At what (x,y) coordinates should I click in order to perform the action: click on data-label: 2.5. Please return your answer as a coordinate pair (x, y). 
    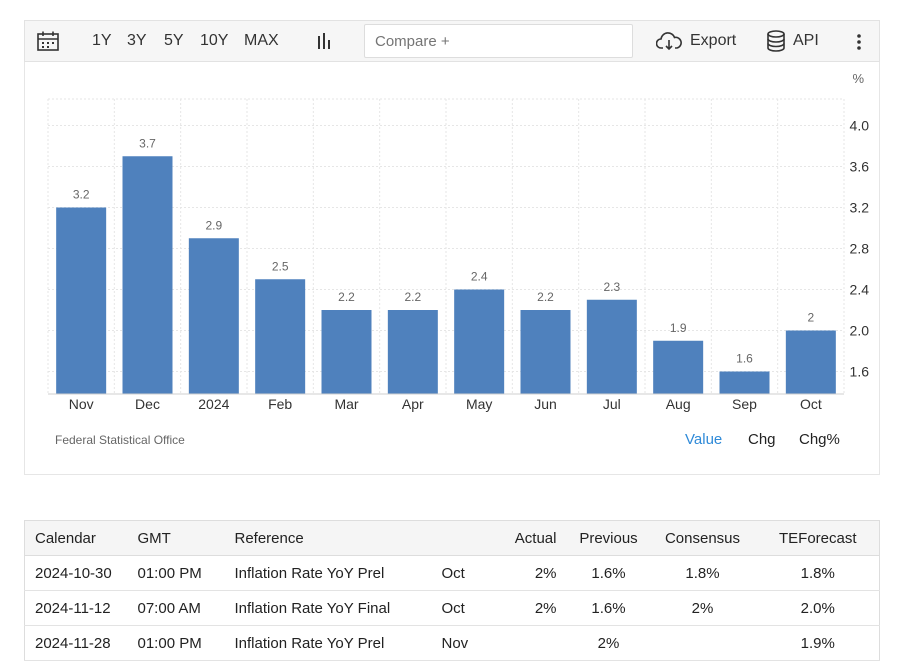
    Looking at the image, I should click on (280, 266).